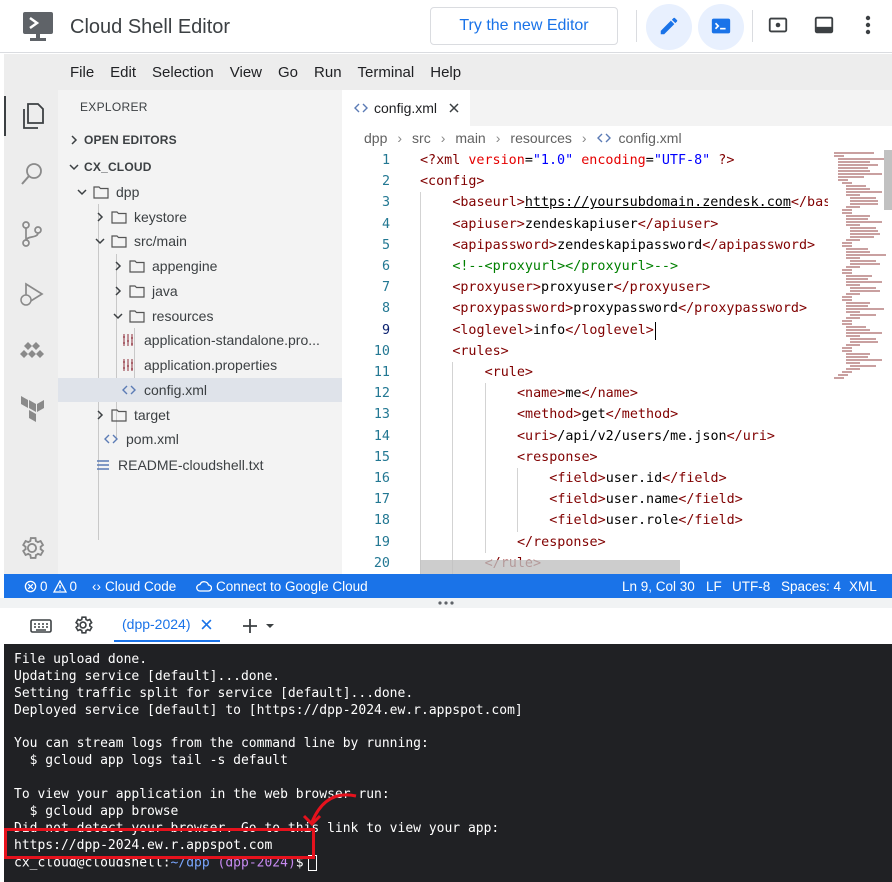 The image size is (892, 882). What do you see at coordinates (722, 160) in the screenshot?
I see `code-token: ?>` at bounding box center [722, 160].